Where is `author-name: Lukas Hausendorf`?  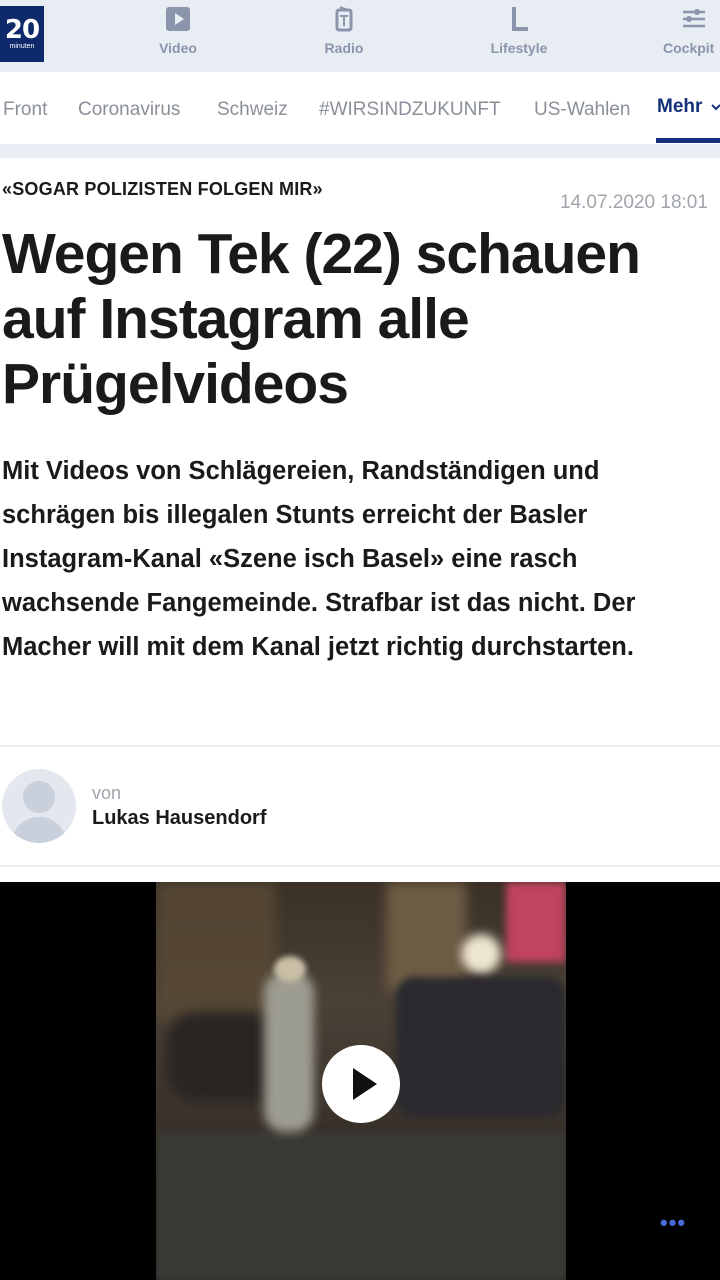 author-name: Lukas Hausendorf is located at coordinates (179, 818).